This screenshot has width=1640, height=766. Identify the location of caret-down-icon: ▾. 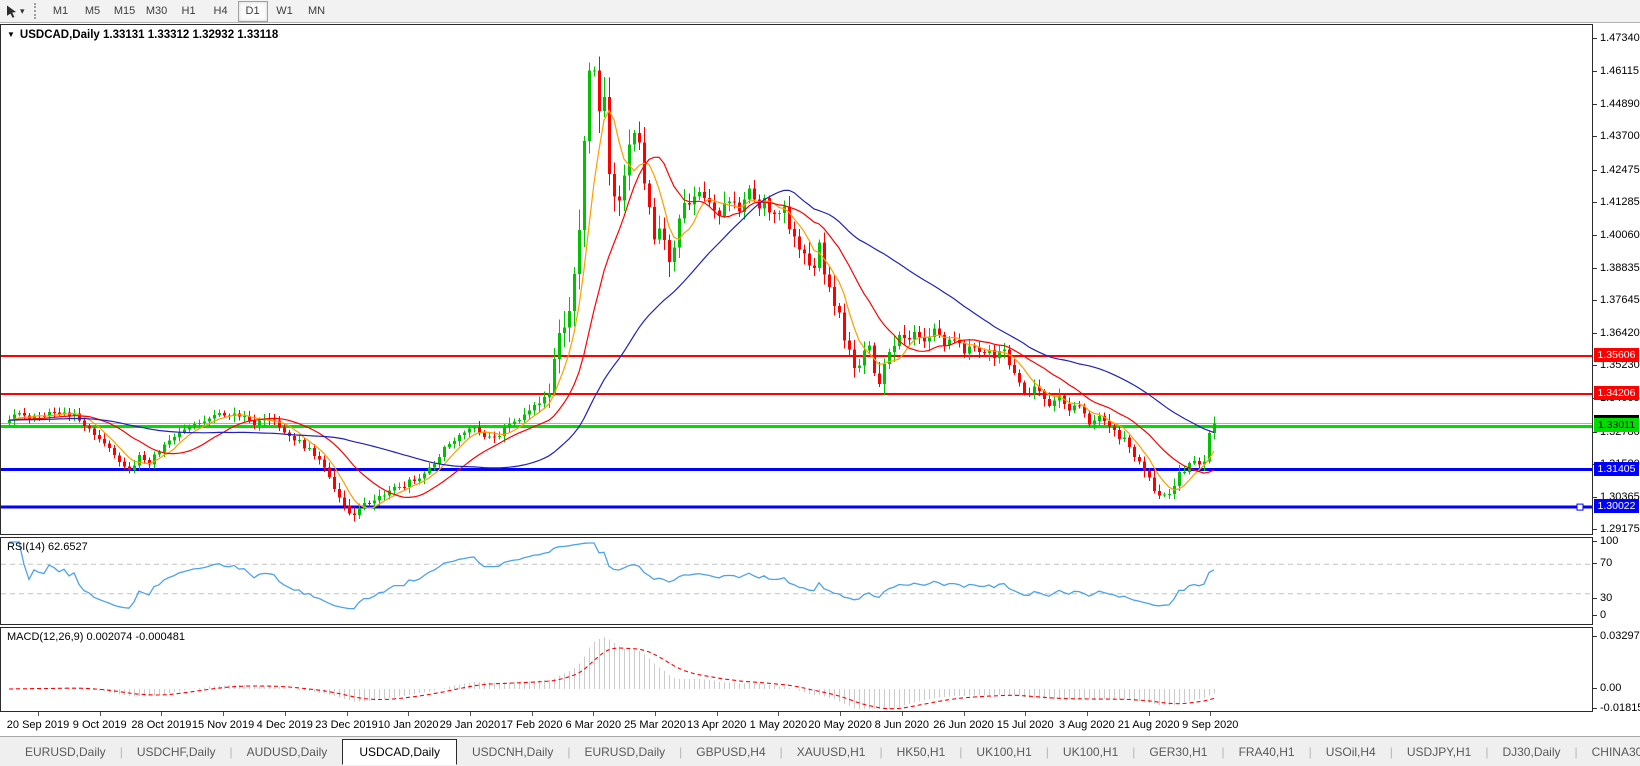
(22, 11).